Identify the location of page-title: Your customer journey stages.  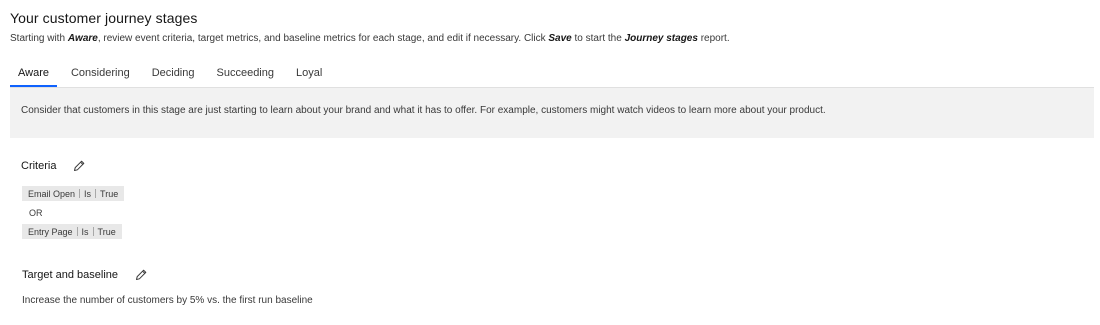
(104, 18).